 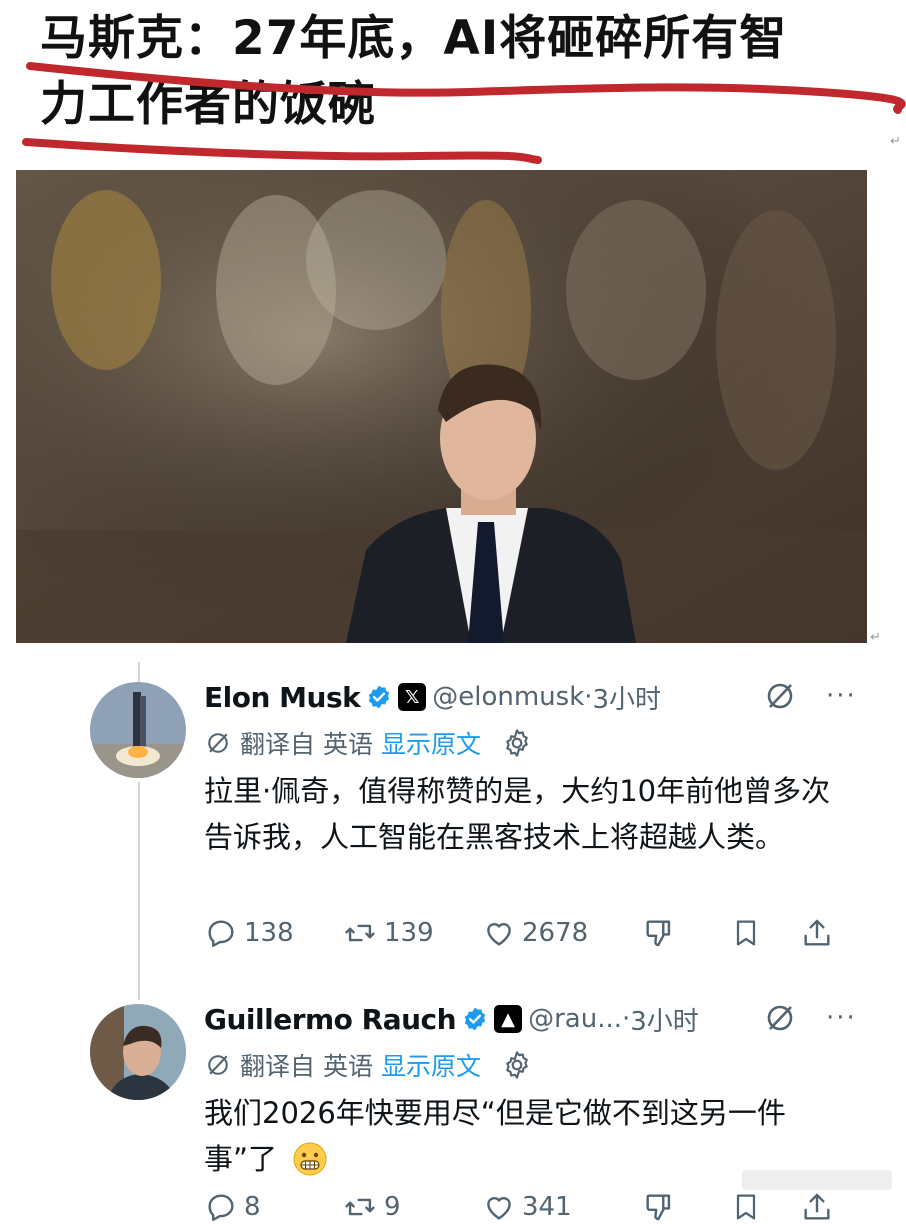 What do you see at coordinates (412, 697) in the screenshot?
I see `x-logo-icon: 𝕏` at bounding box center [412, 697].